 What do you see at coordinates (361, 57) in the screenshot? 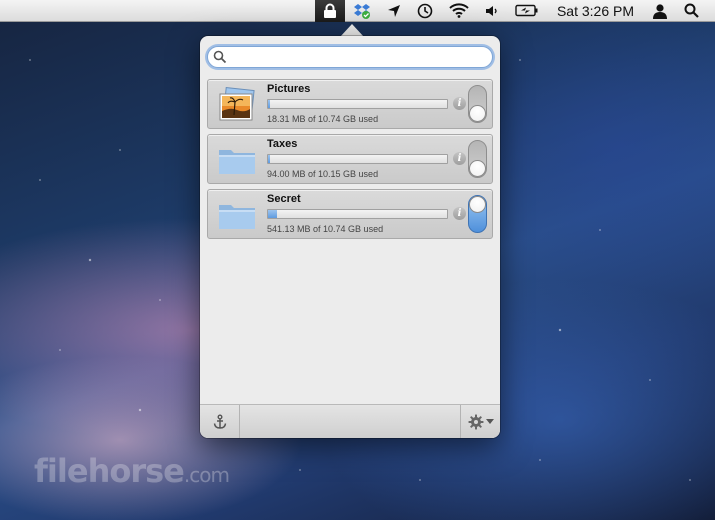
I see `search-input` at bounding box center [361, 57].